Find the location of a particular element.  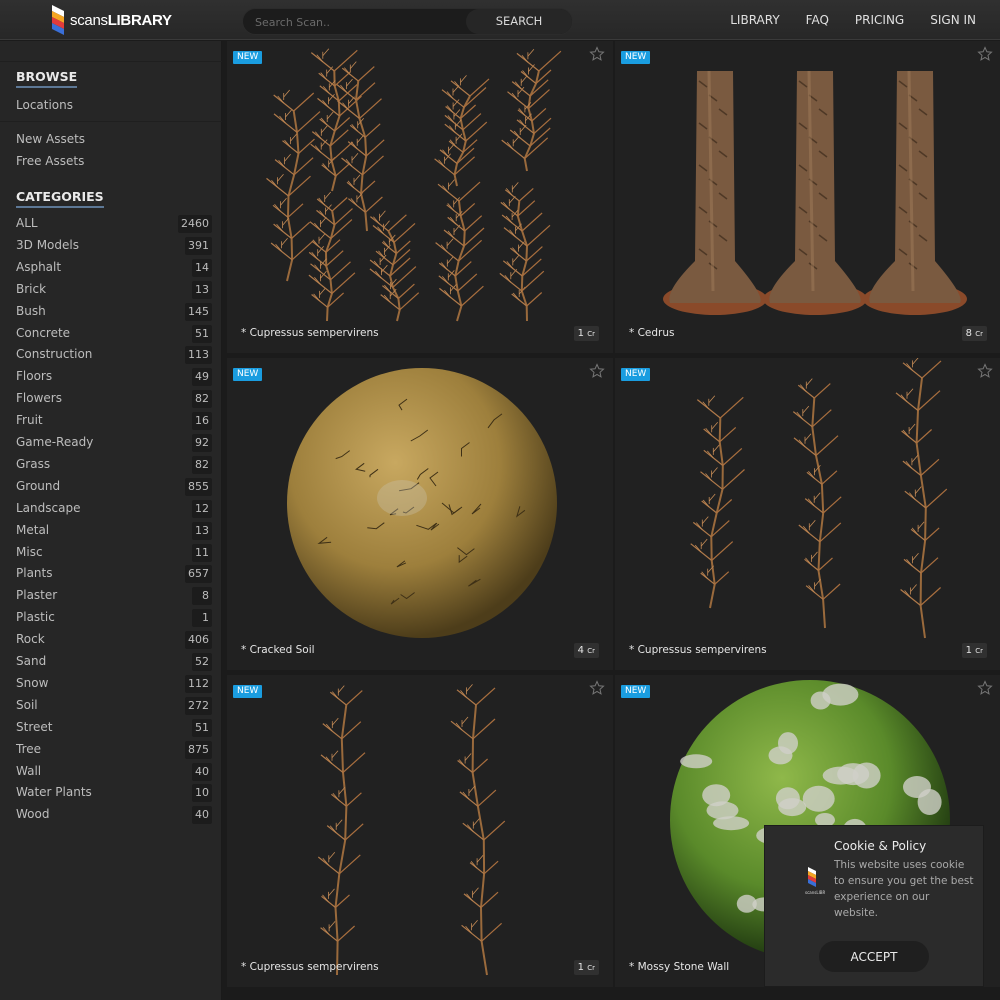

category-item: Landscape 12 is located at coordinates (114, 508).